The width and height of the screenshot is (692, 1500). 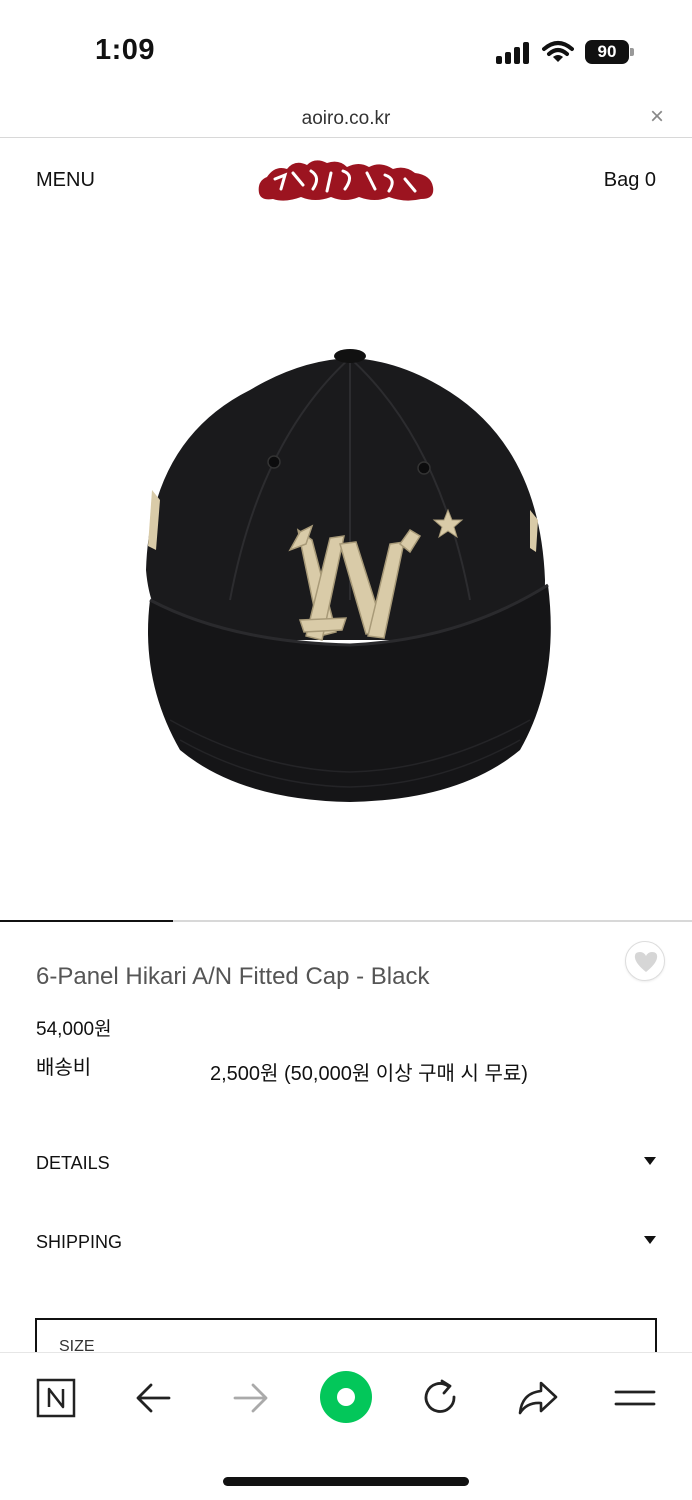 I want to click on browser-toolbar, so click(x=346, y=1426).